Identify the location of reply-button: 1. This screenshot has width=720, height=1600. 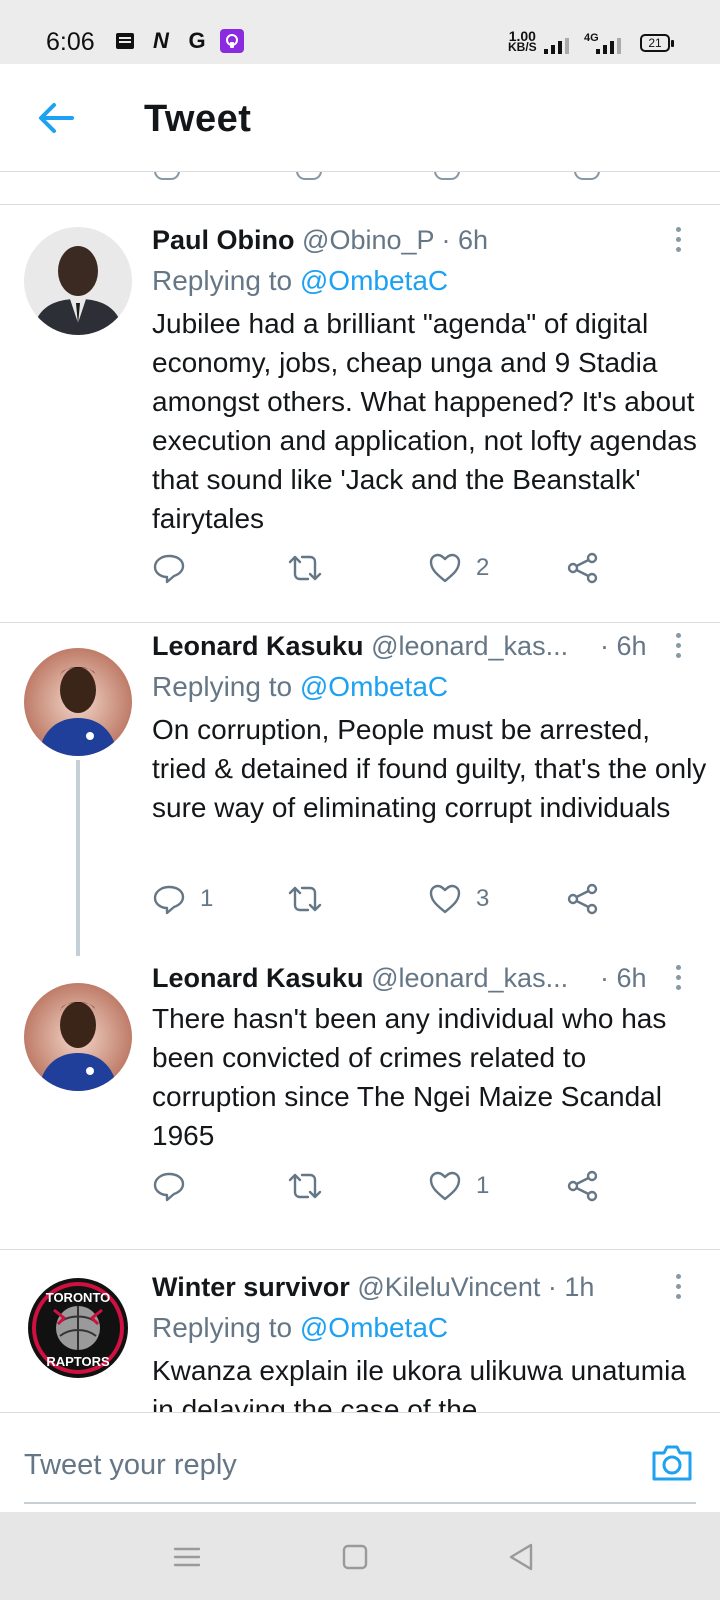
(182, 899).